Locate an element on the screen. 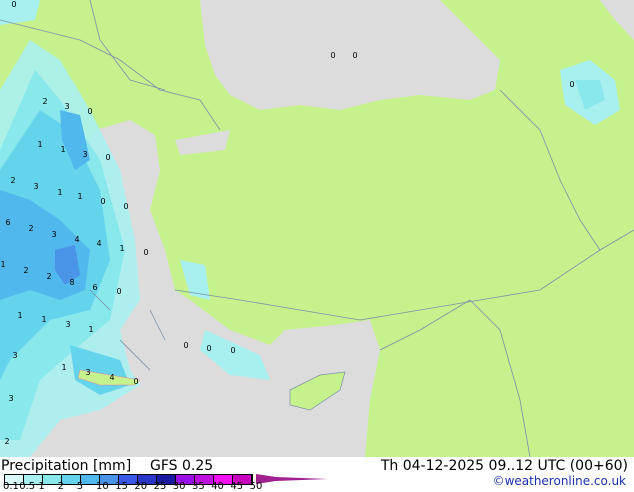  colorbar-tick: 50 is located at coordinates (256, 486).